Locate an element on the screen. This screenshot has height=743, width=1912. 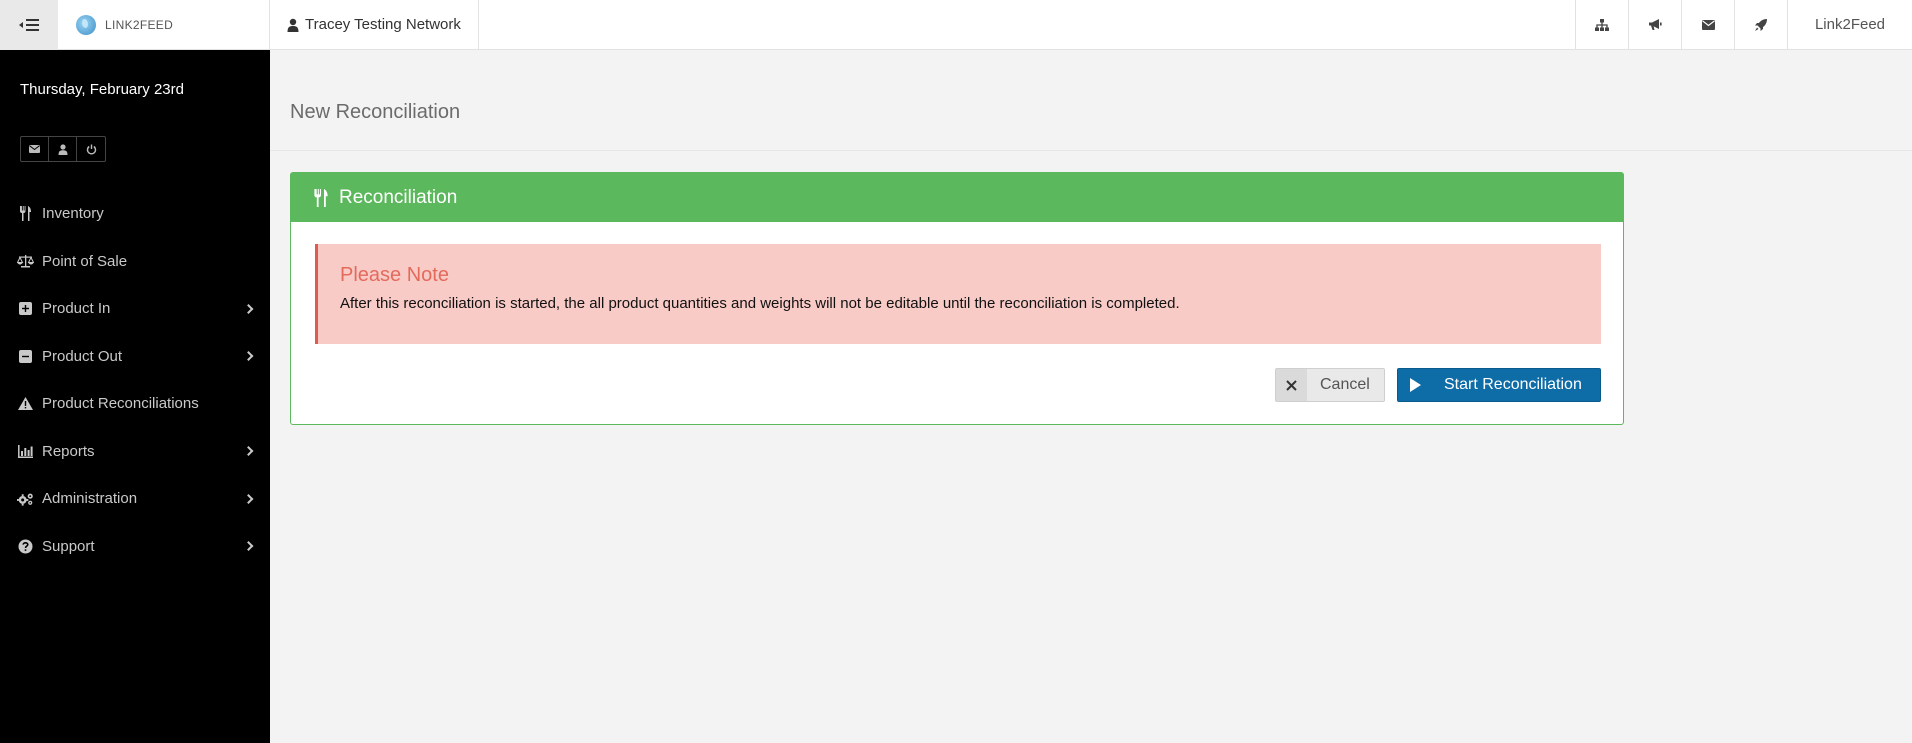
user-menu: Link2Feed is located at coordinates (1849, 24).